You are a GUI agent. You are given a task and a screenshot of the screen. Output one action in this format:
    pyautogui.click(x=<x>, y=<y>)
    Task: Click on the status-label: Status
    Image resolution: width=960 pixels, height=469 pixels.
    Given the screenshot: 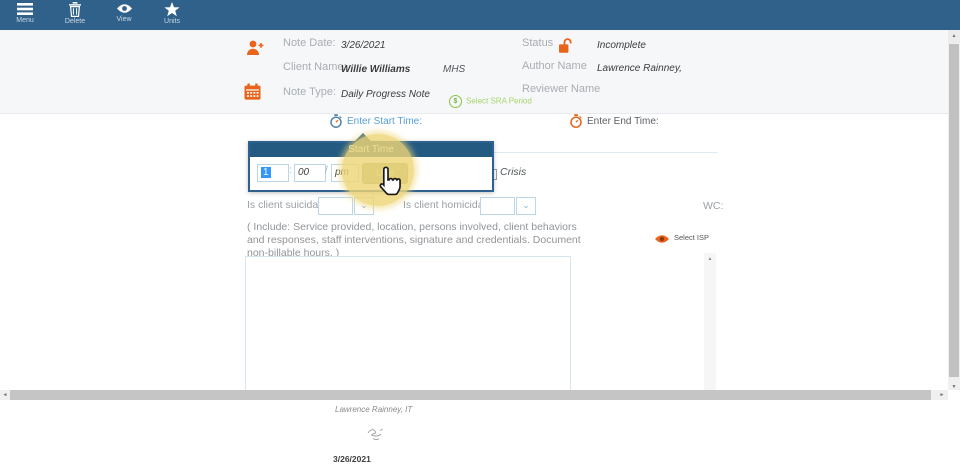 What is the action you would take?
    pyautogui.click(x=538, y=43)
    